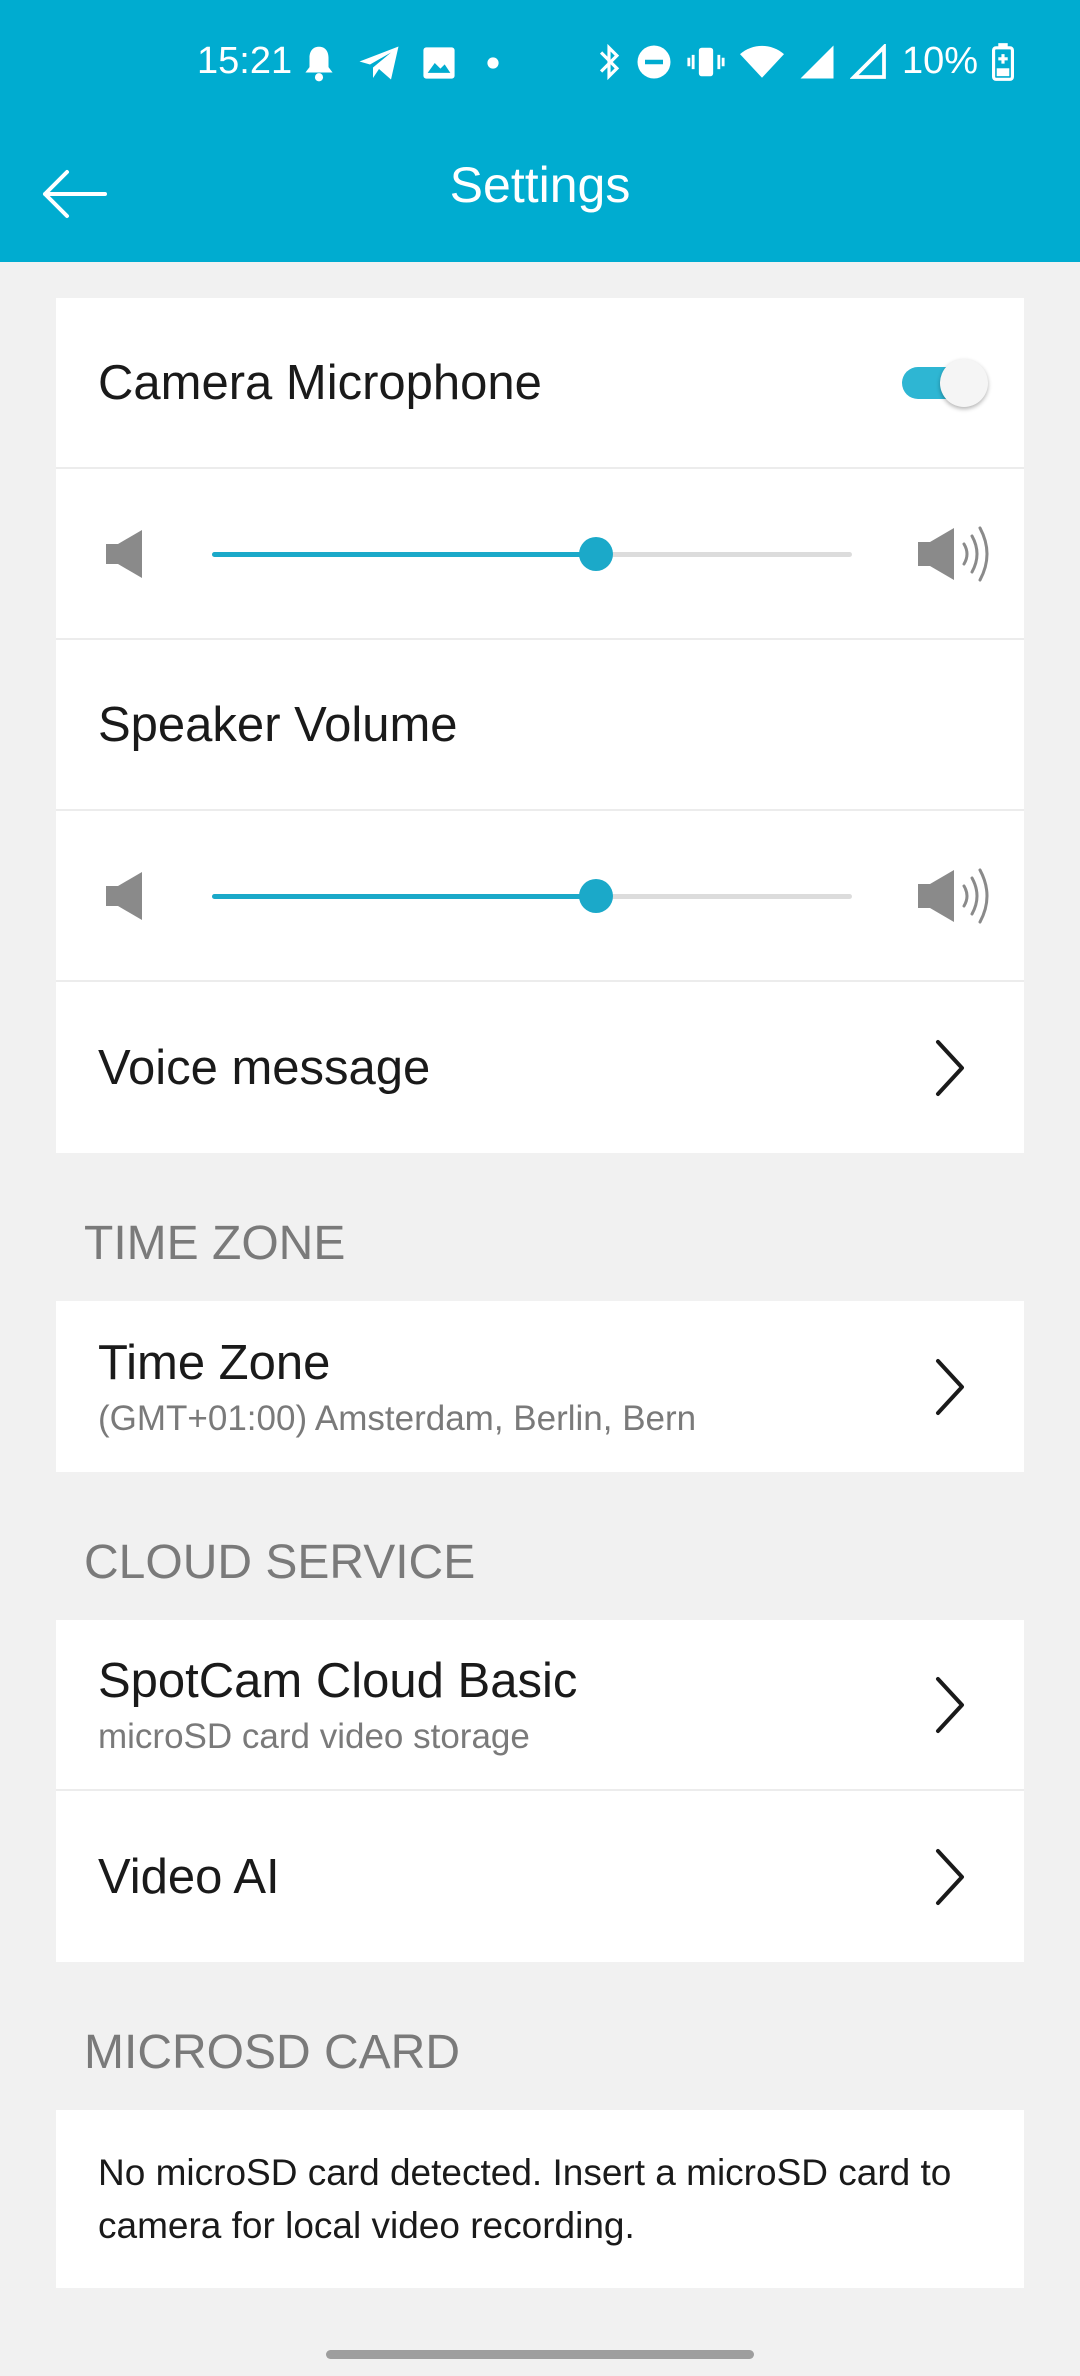 This screenshot has height=2376, width=1080. Describe the element at coordinates (964, 382) in the screenshot. I see `toggle-thumb` at that location.